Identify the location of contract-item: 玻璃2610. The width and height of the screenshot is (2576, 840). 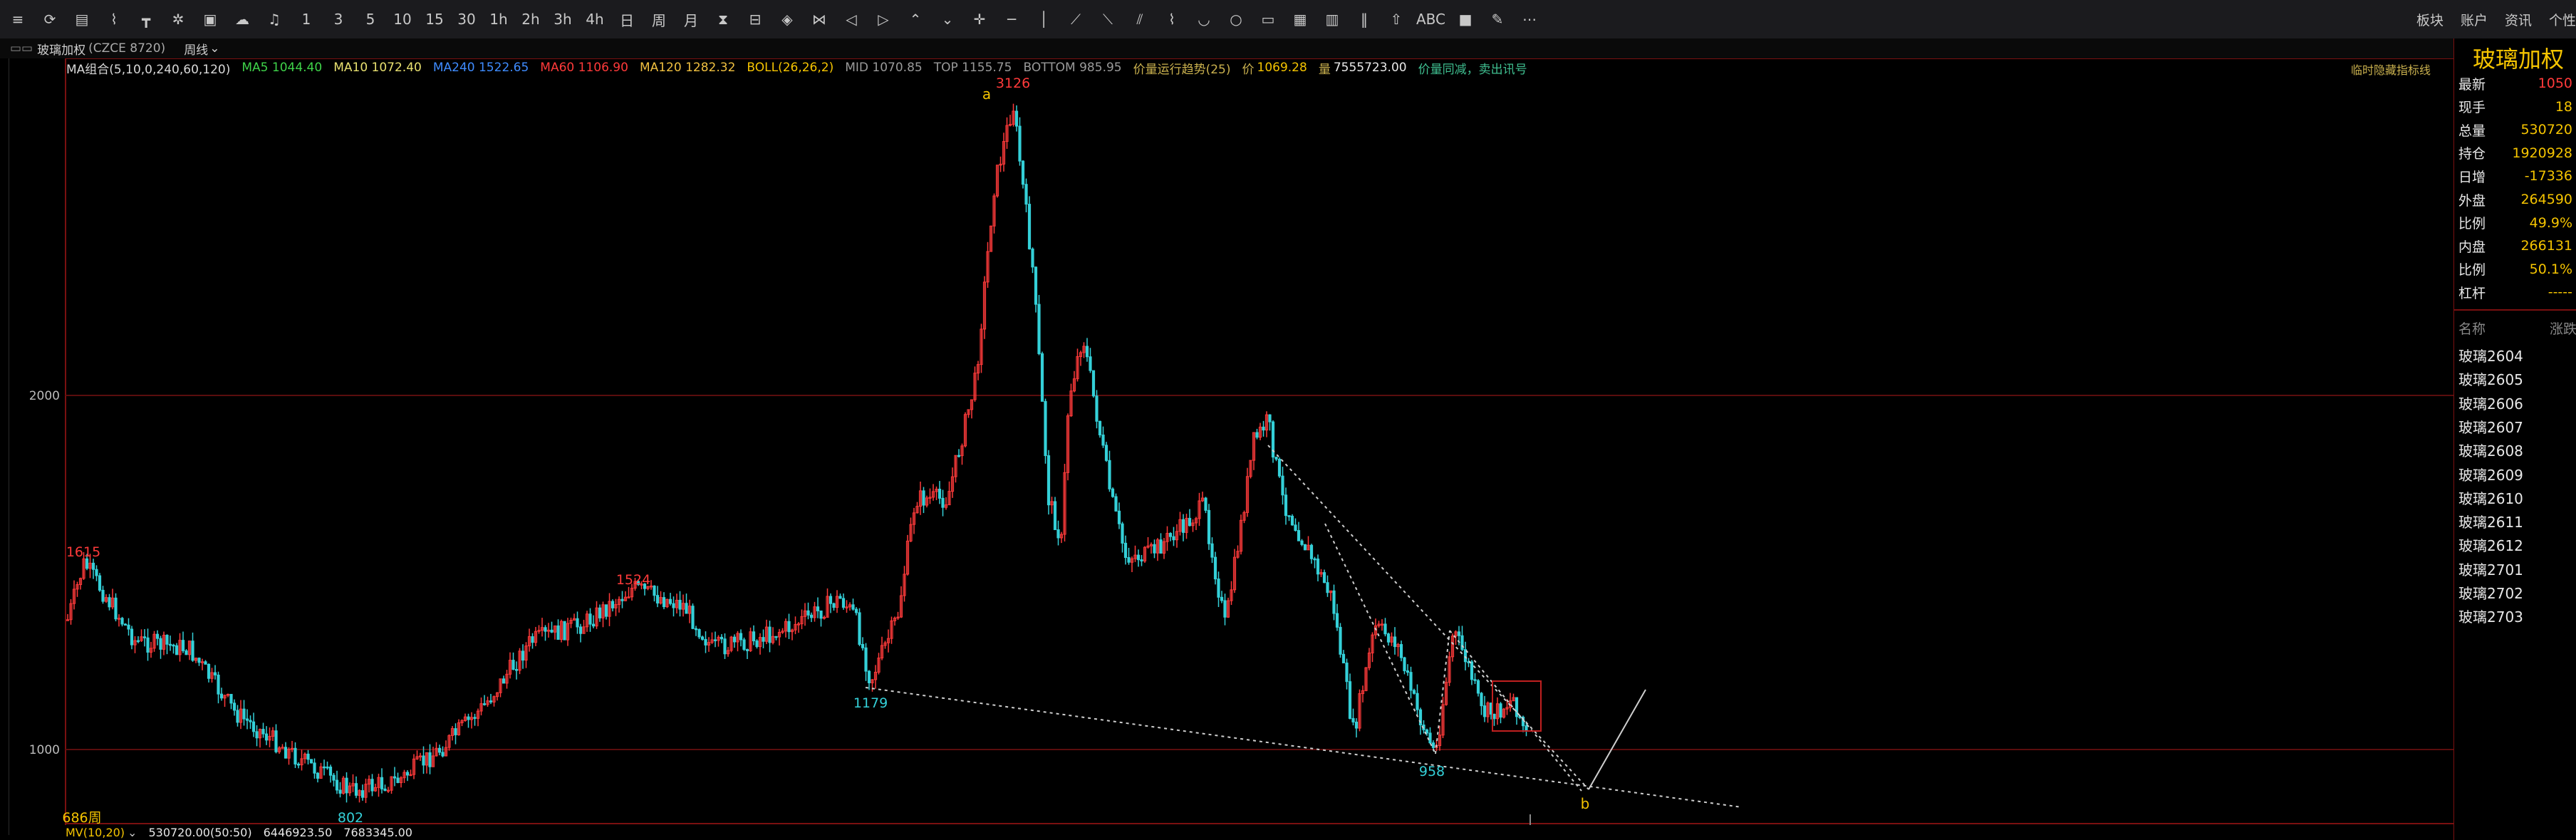
(2490, 497).